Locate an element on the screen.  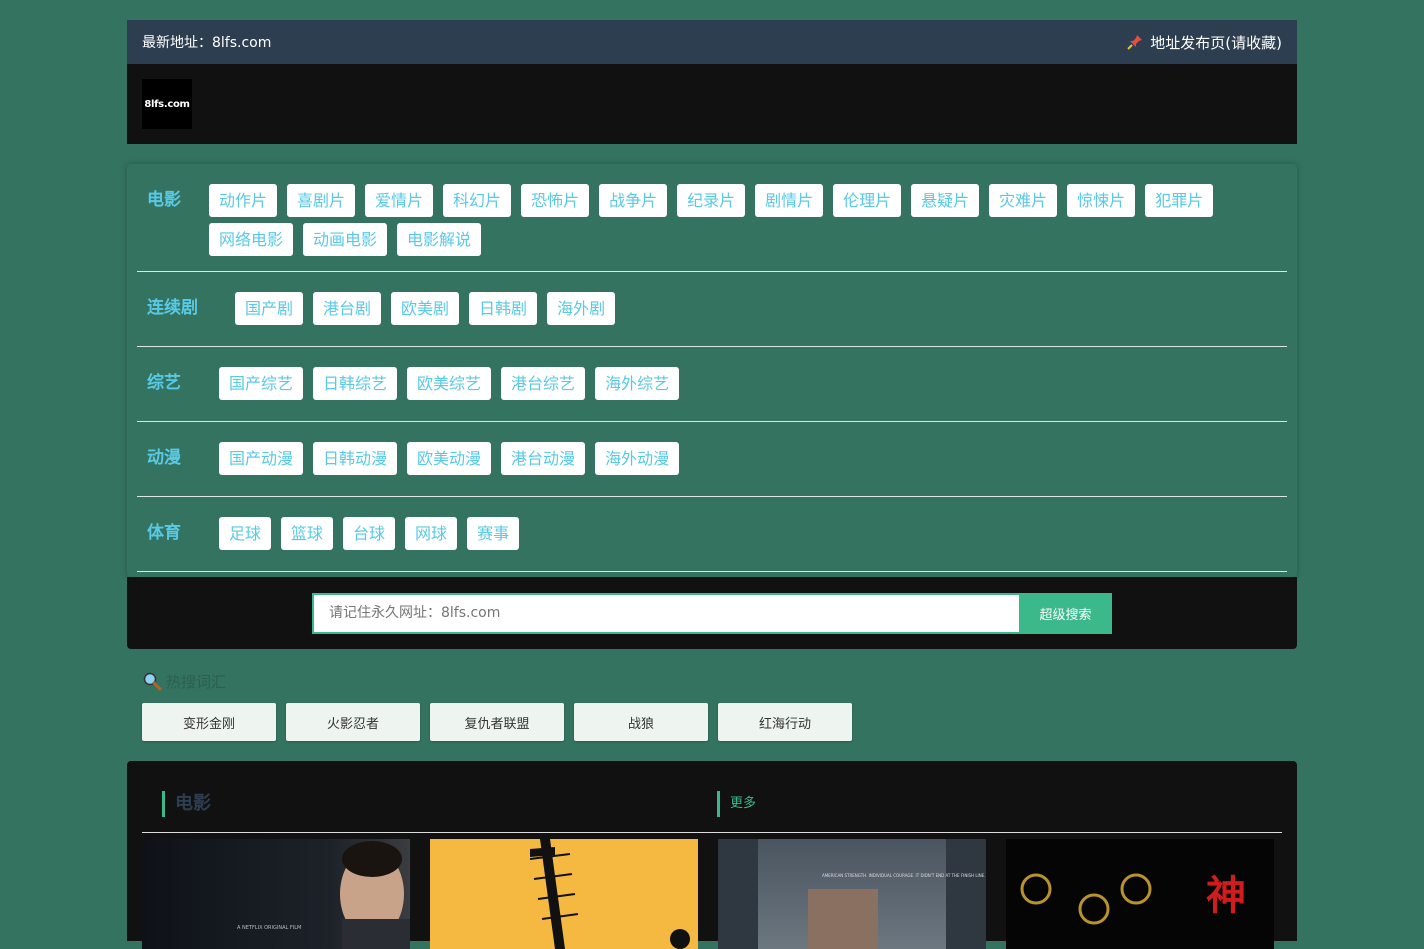
hot-search-title: 热搜词汇 is located at coordinates (719, 681).